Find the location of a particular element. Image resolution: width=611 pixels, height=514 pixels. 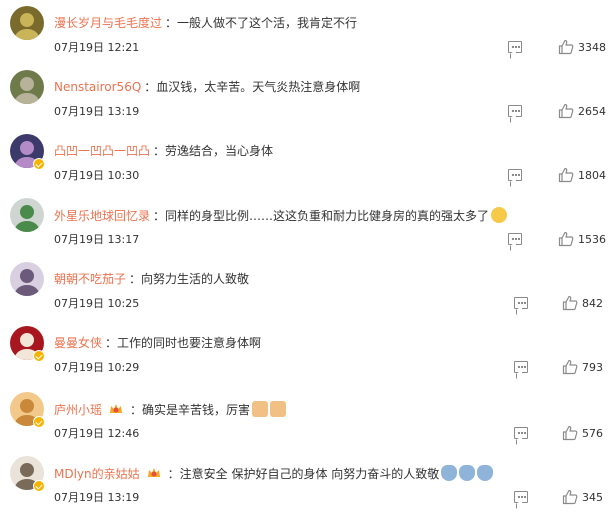

comment-timestamp: 07月19日 10:25 is located at coordinates (97, 303).